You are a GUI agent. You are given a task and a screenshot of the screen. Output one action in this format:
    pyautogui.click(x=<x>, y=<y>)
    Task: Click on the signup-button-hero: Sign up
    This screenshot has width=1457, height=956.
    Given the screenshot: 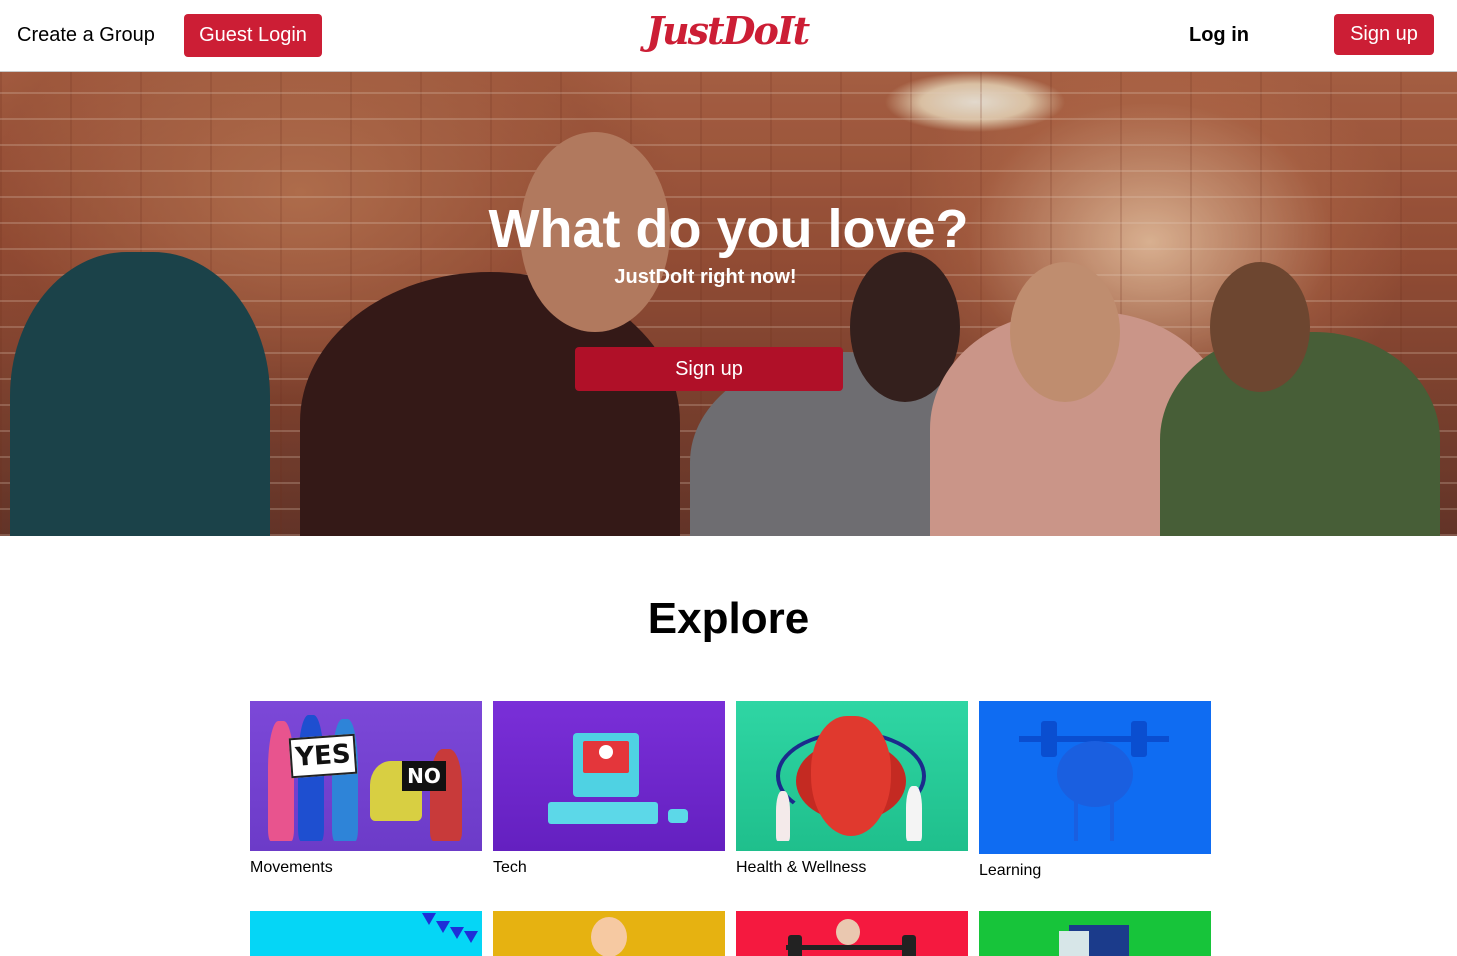 What is the action you would take?
    pyautogui.click(x=709, y=369)
    